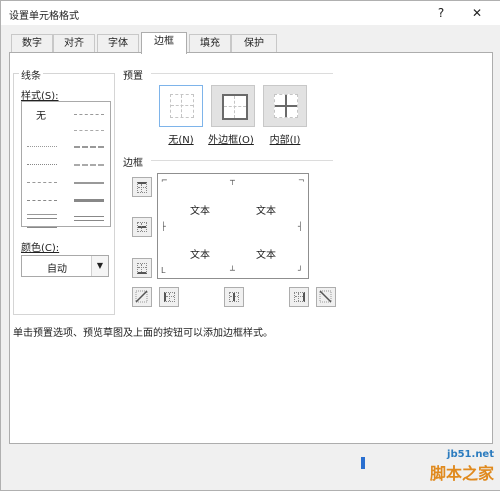 The width and height of the screenshot is (500, 491). I want to click on border-bottom-button, so click(142, 268).